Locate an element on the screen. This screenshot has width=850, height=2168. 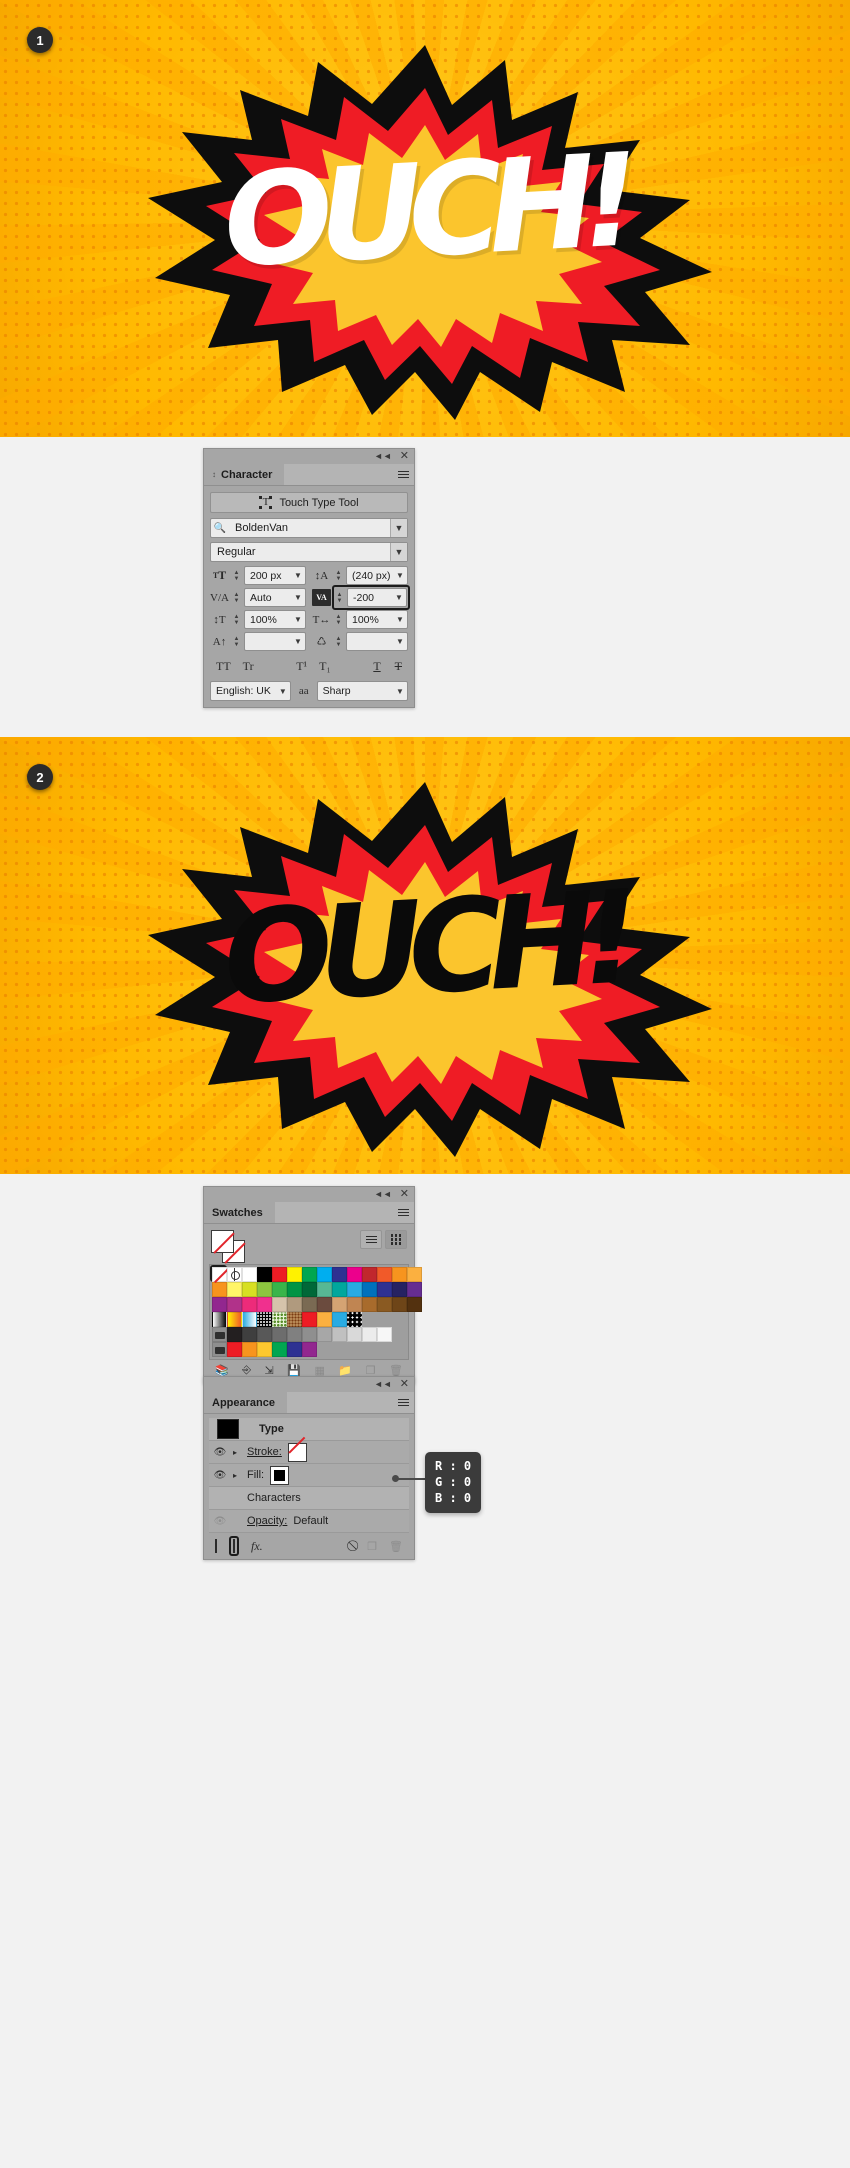
vertical-scale-field: ↕T ▲ ▼ 100% ▼ is located at coordinates (258, 619).